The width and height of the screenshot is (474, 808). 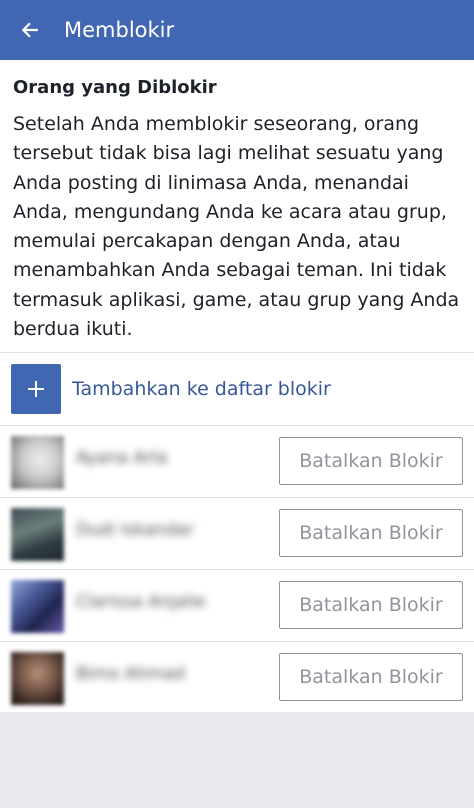 I want to click on back-arrow-icon, so click(x=29, y=30).